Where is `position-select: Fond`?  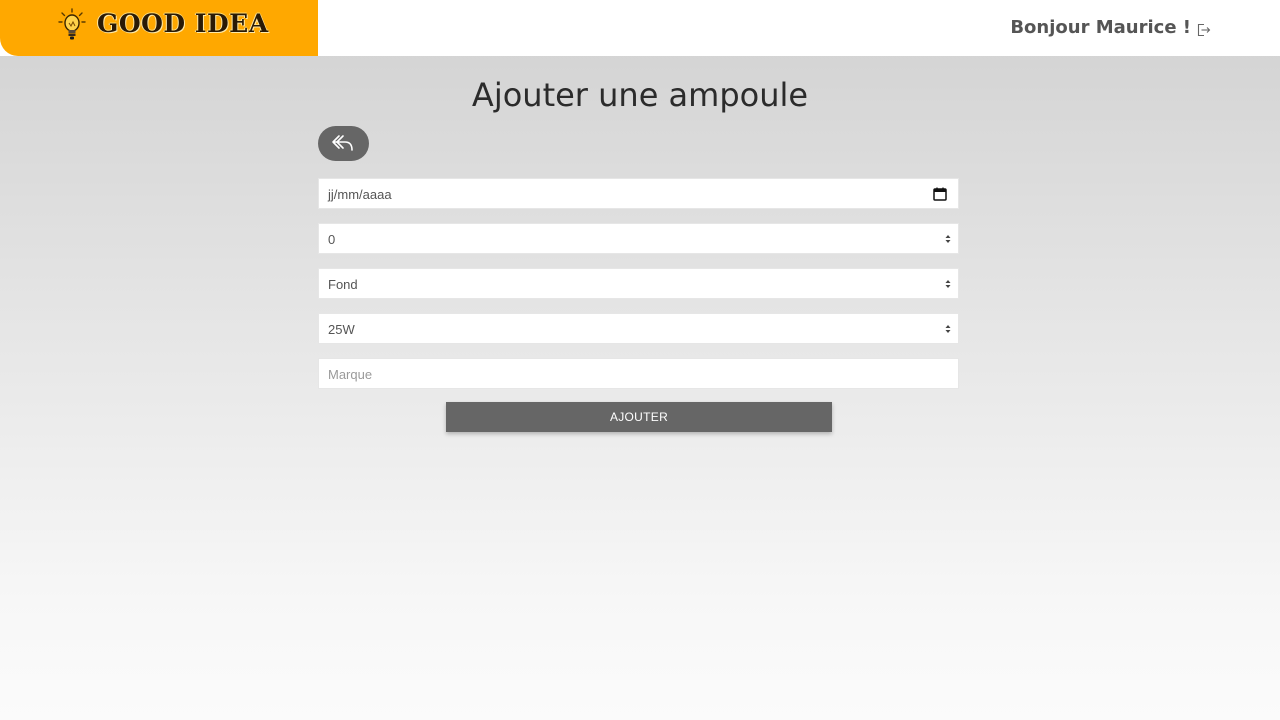
position-select: Fond is located at coordinates (638, 283).